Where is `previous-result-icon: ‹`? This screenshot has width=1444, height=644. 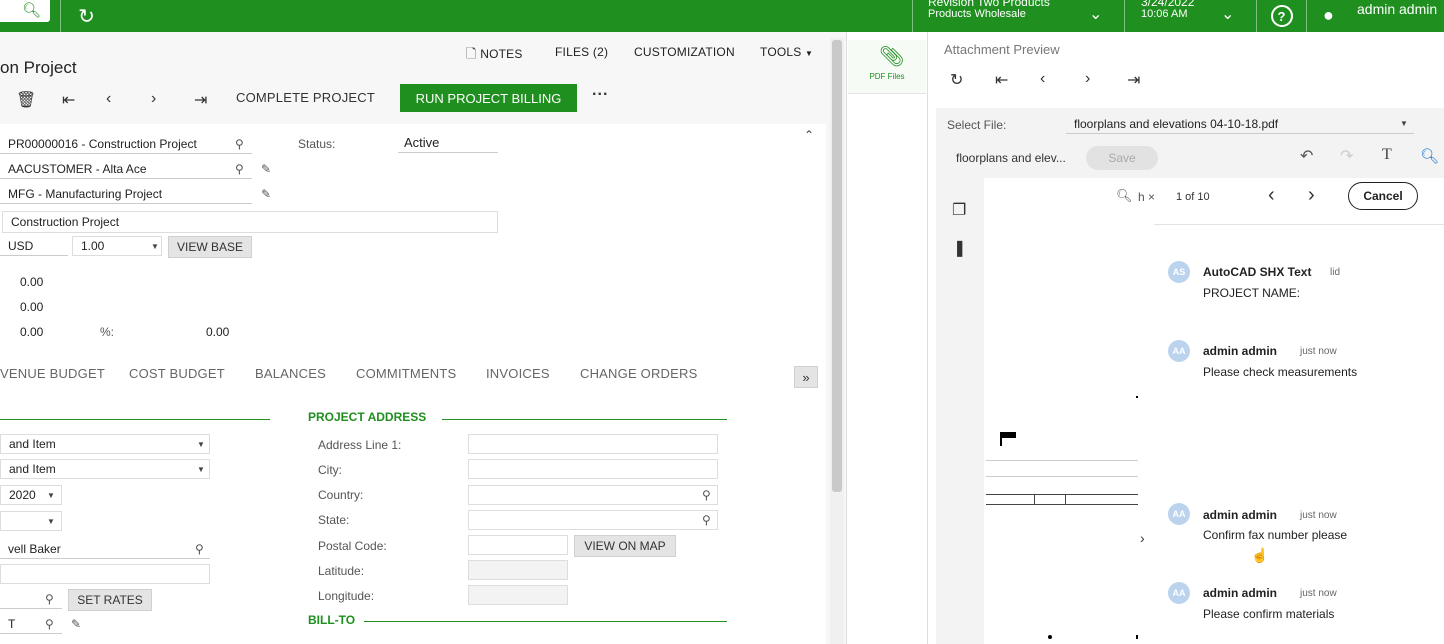
previous-result-icon: ‹ is located at coordinates (1271, 195).